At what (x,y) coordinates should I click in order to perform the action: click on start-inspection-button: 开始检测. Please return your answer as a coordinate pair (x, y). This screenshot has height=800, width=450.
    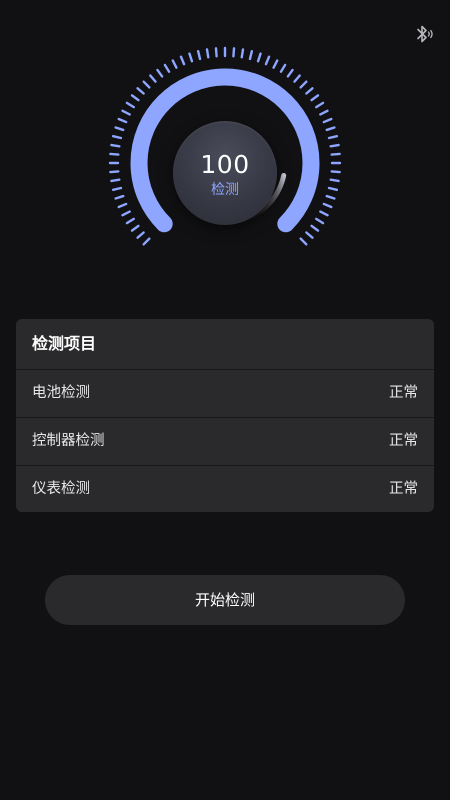
    Looking at the image, I should click on (225, 600).